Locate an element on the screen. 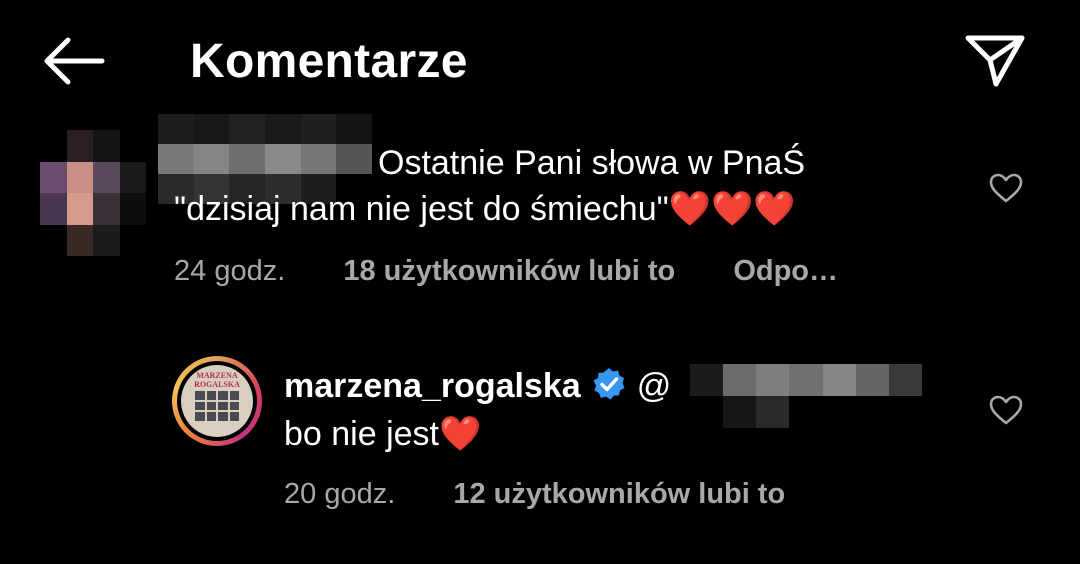 The height and width of the screenshot is (564, 1080). redacted-mention is located at coordinates (806, 396).